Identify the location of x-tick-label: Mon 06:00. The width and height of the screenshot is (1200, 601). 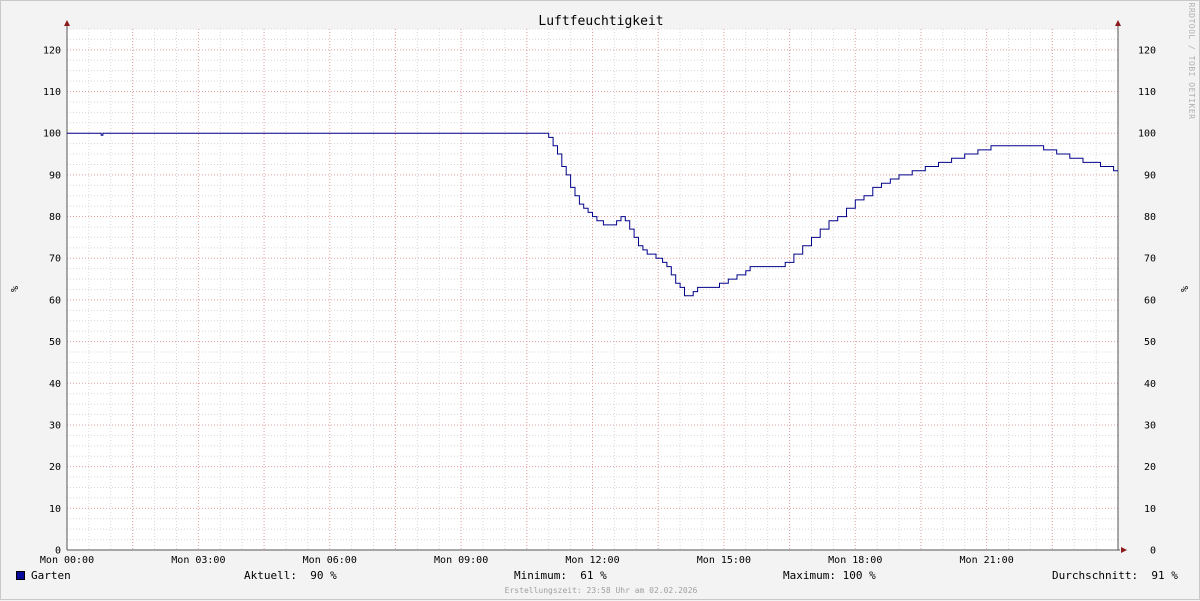
(330, 560).